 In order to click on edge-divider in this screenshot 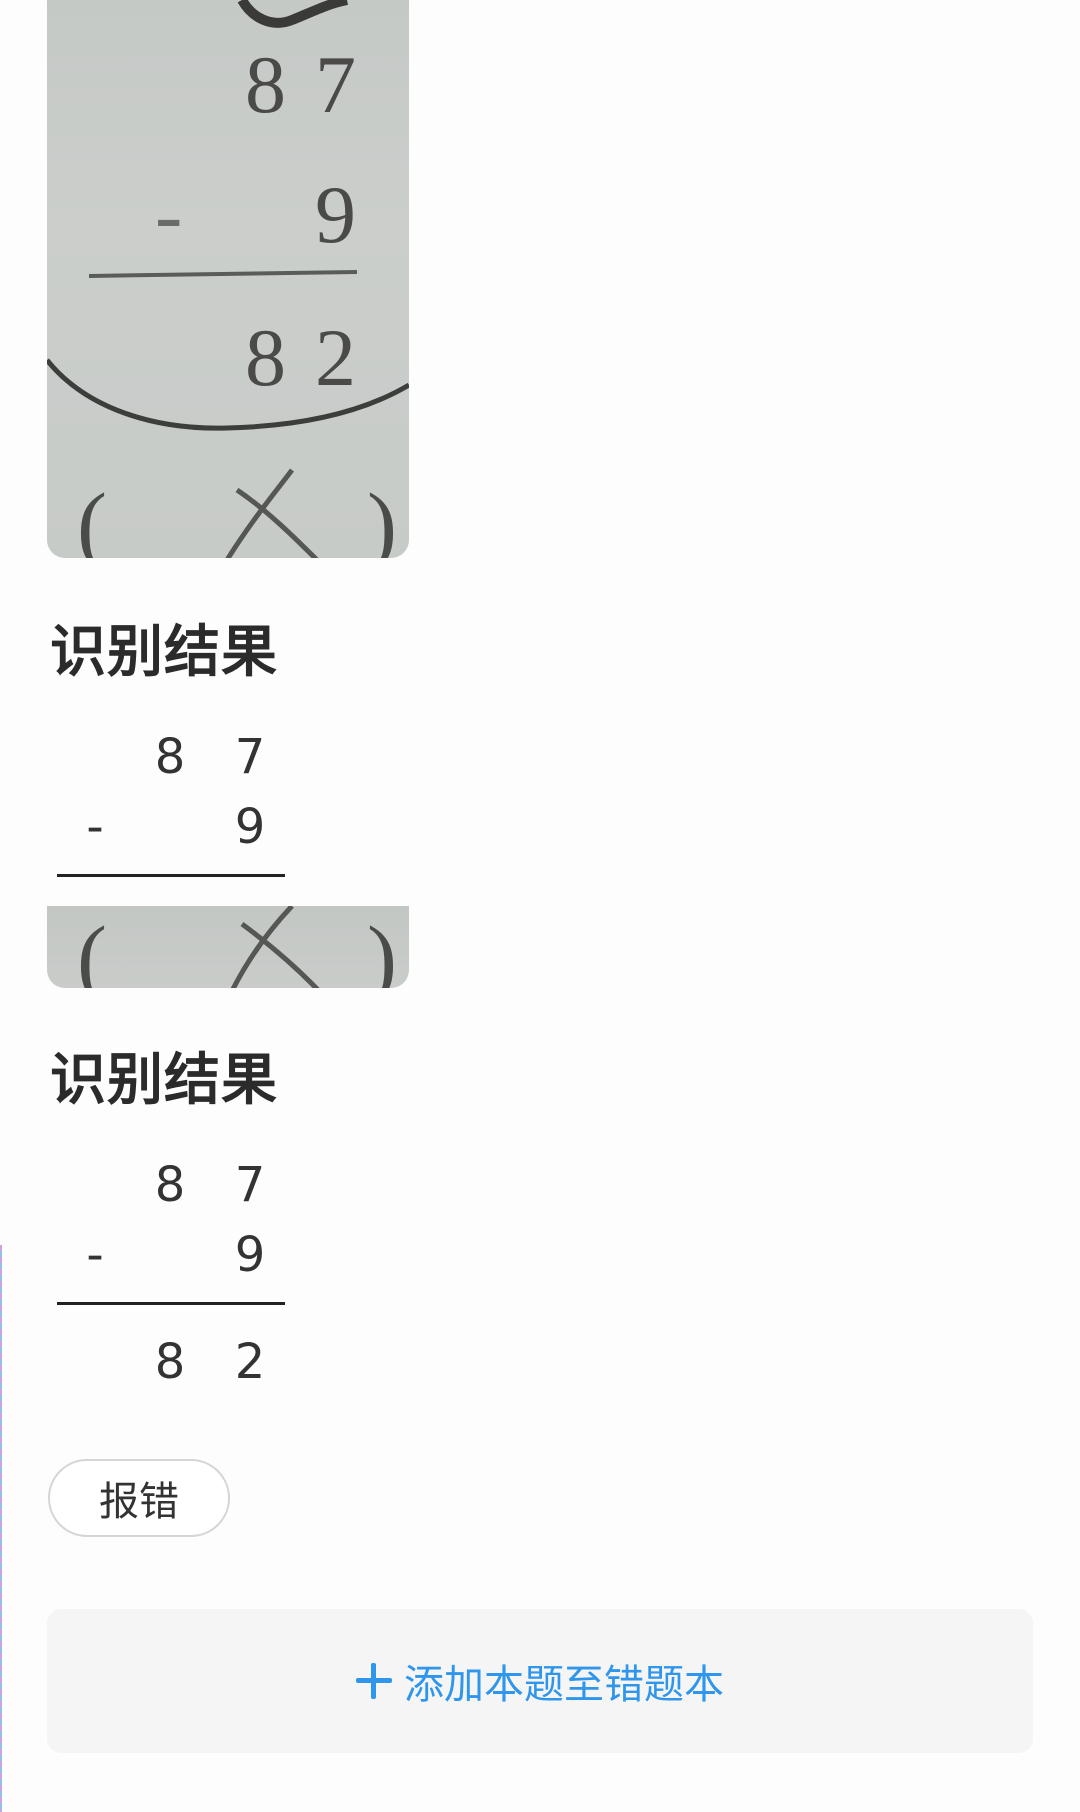, I will do `click(1, 1528)`.